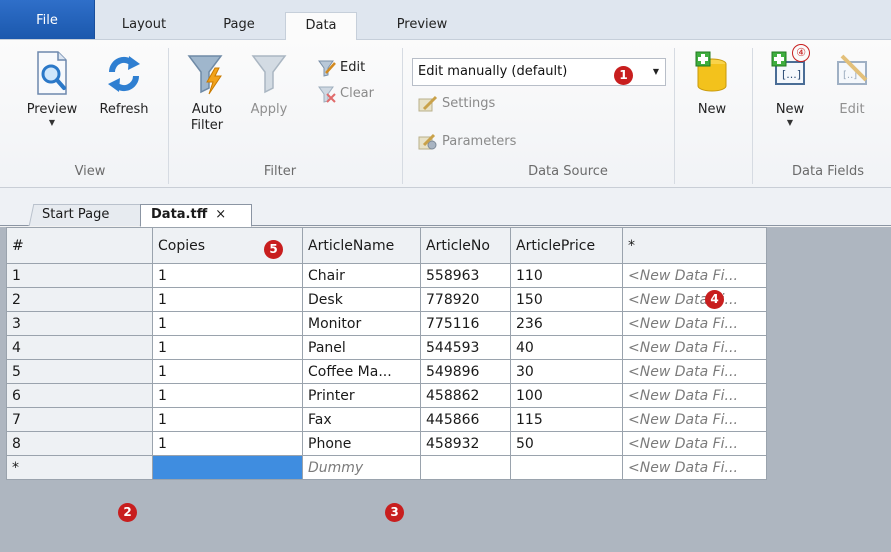 The image size is (891, 552). What do you see at coordinates (79, 245) in the screenshot?
I see `column-header-number: #` at bounding box center [79, 245].